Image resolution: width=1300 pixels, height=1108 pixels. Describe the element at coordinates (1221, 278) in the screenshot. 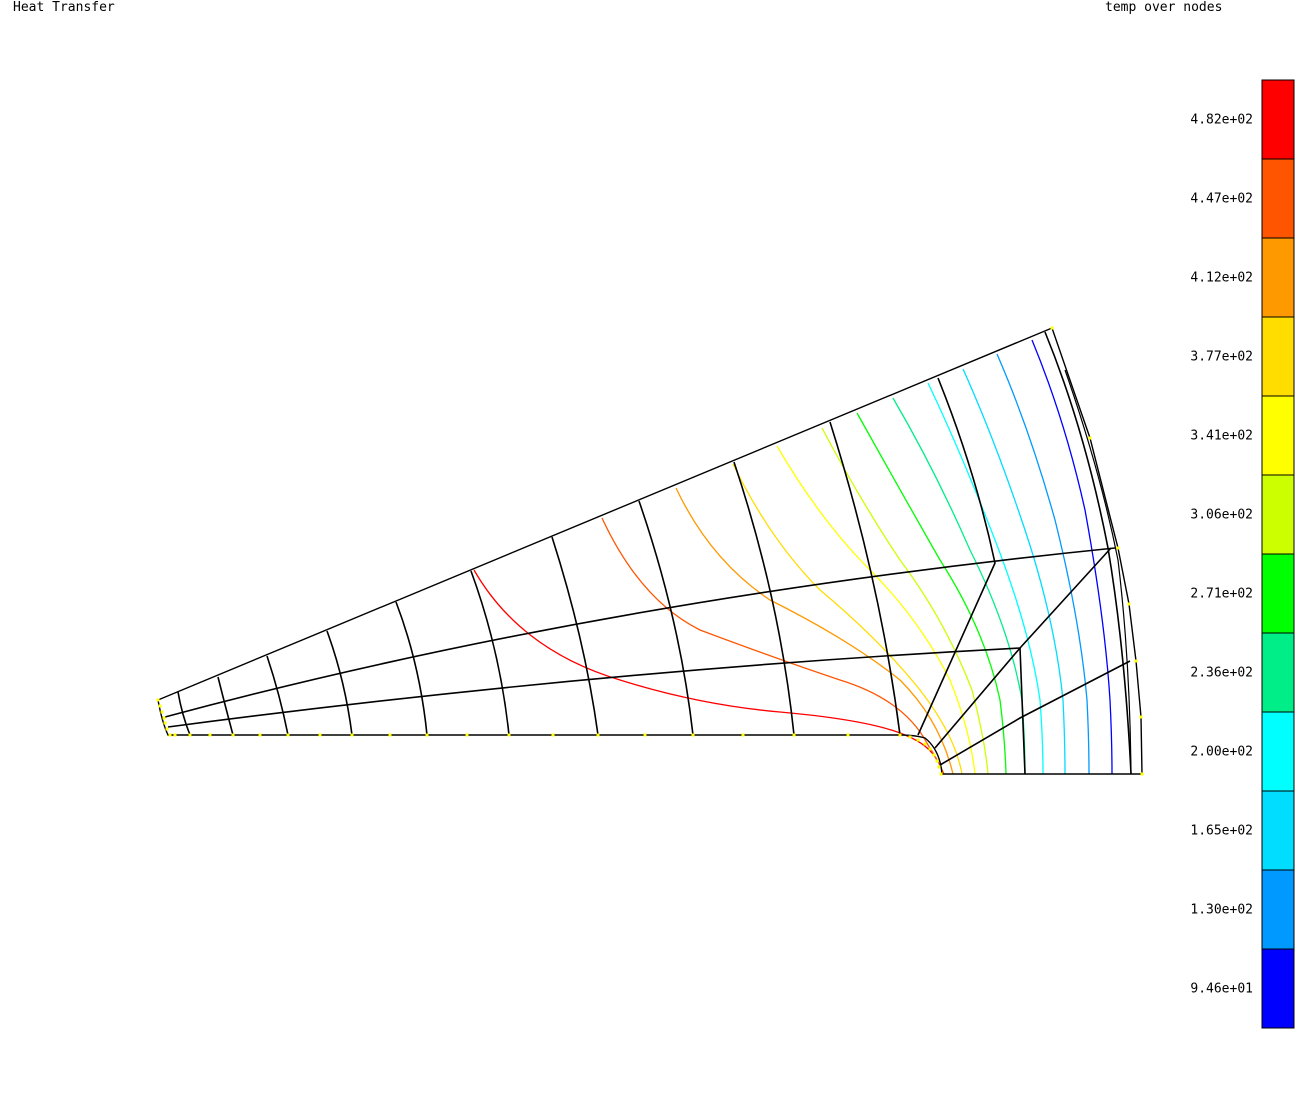

I see `legend-label-2: 4.12e+02` at that location.